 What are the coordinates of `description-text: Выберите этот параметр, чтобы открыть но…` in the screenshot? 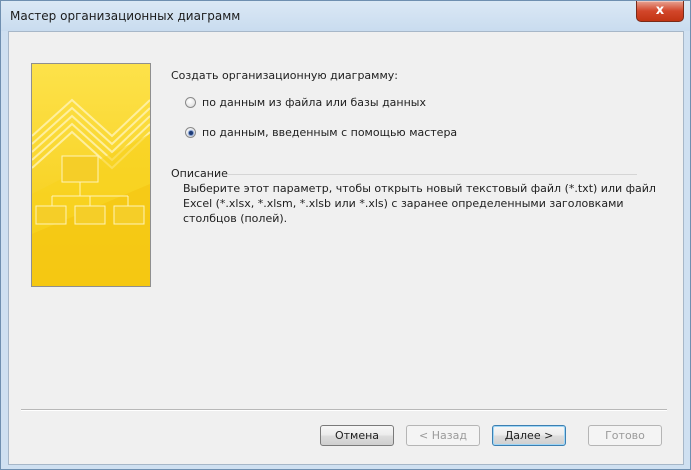 It's located at (419, 203).